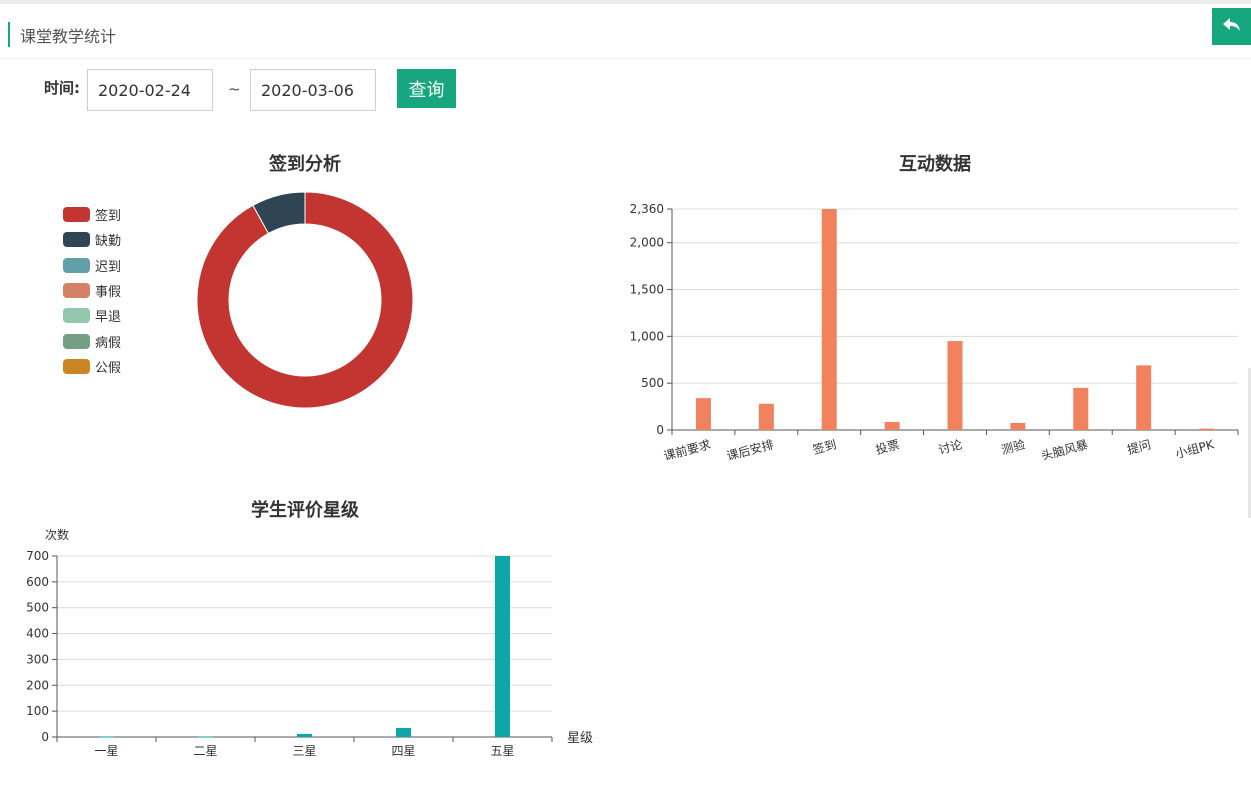  I want to click on x-tick-label: 测验, so click(1013, 446).